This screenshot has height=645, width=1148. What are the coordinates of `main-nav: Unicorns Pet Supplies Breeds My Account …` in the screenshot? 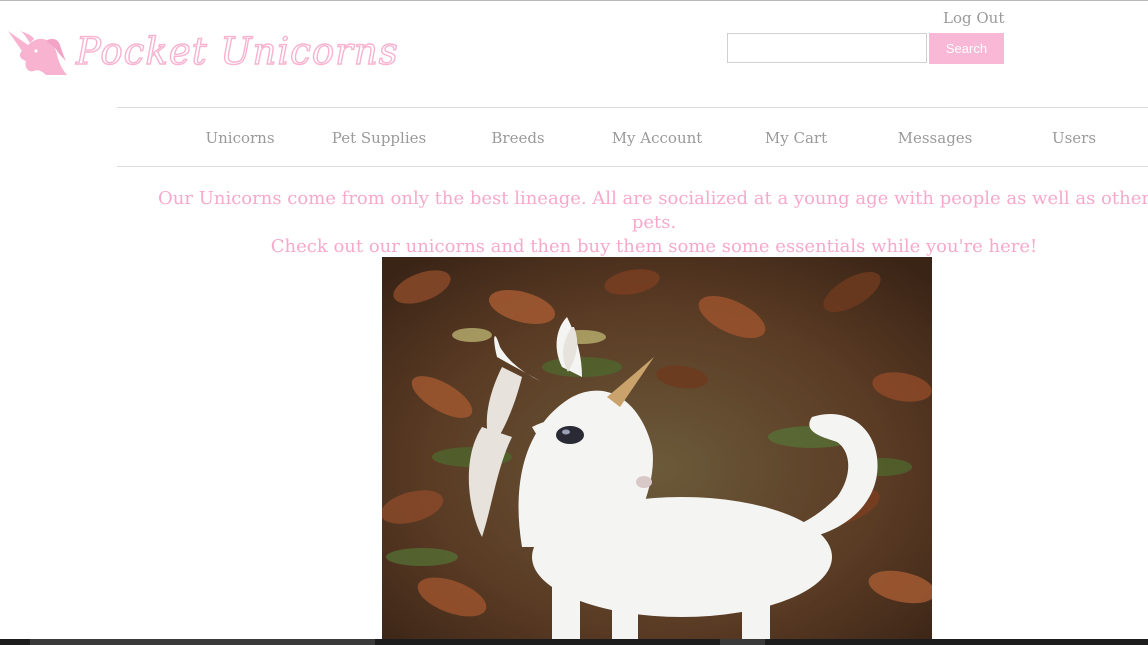 It's located at (632, 137).